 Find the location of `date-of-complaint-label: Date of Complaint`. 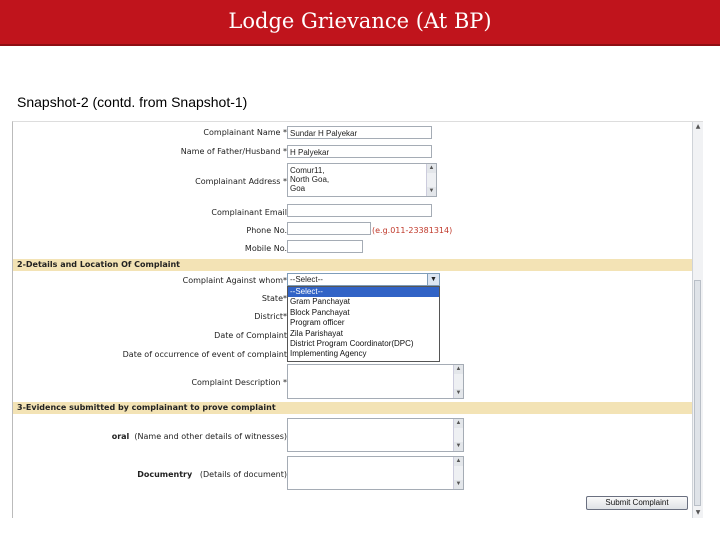

date-of-complaint-label: Date of Complaint is located at coordinates (250, 335).